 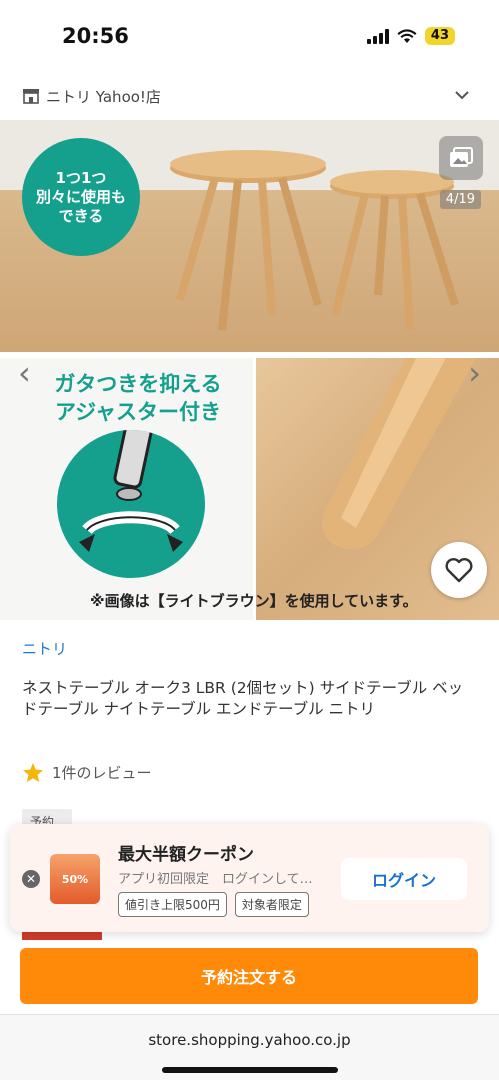 I want to click on image-counter: 4/19, so click(x=460, y=199).